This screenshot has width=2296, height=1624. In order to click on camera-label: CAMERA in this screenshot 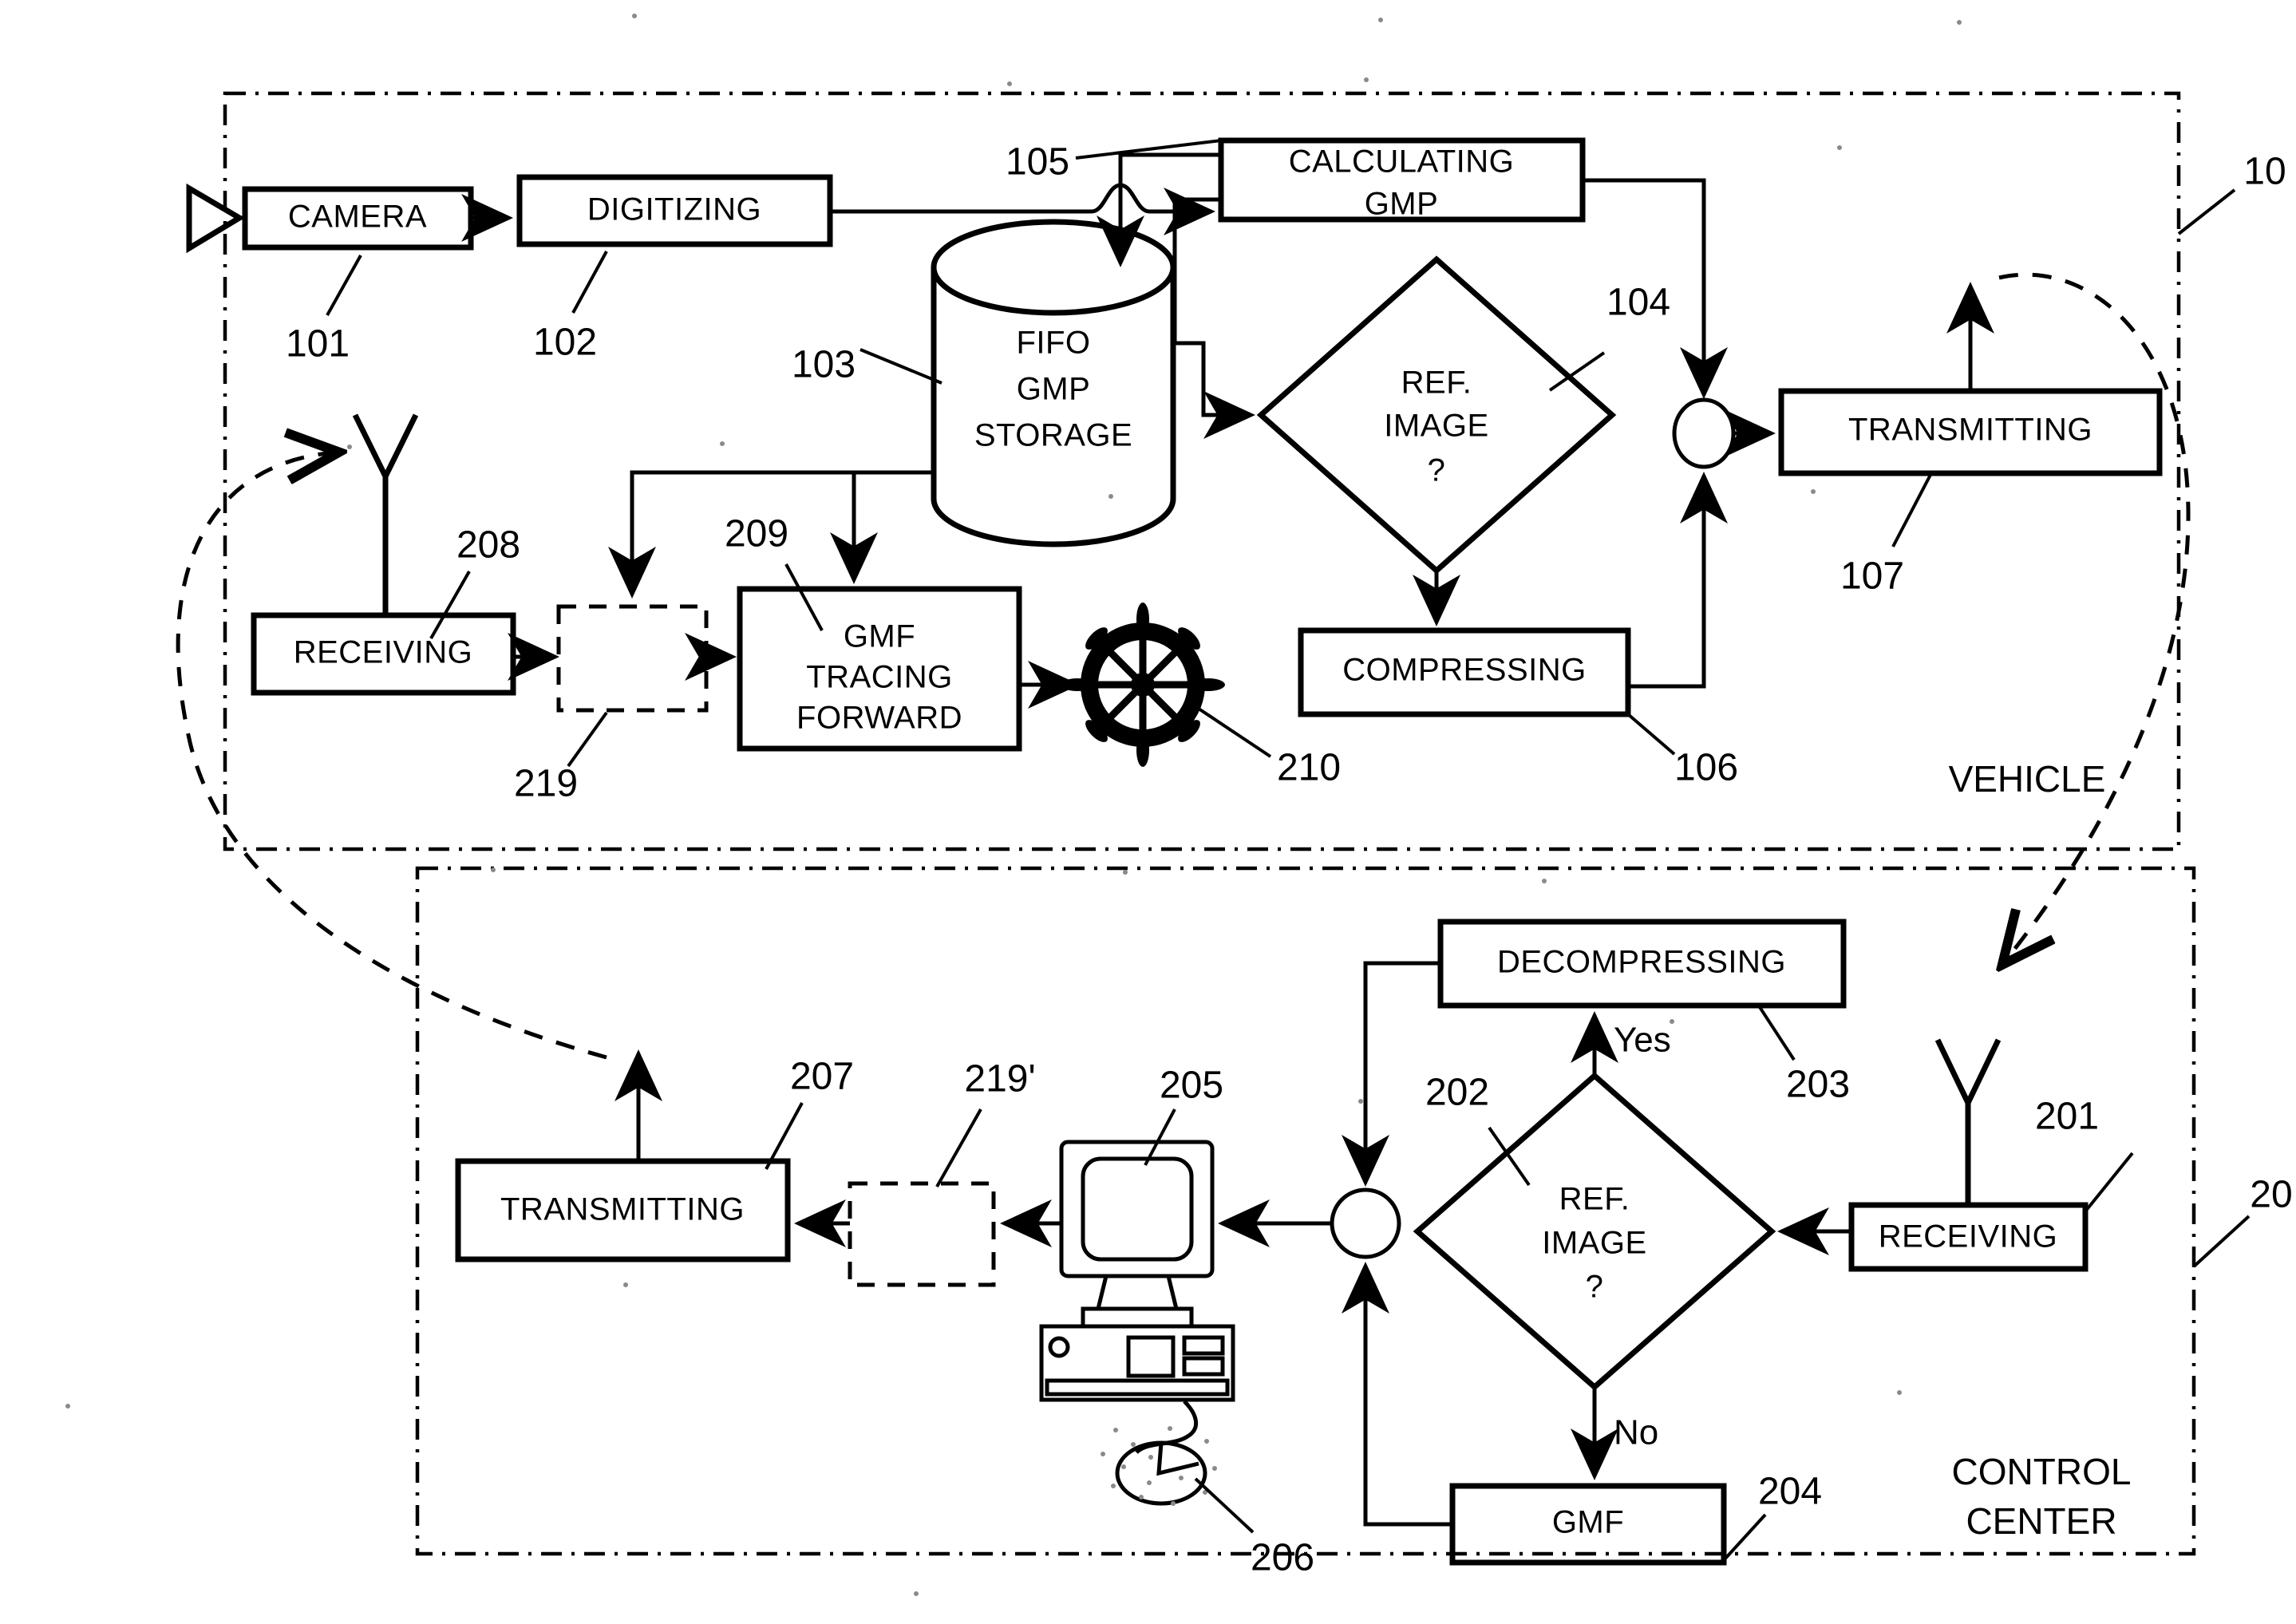, I will do `click(357, 218)`.